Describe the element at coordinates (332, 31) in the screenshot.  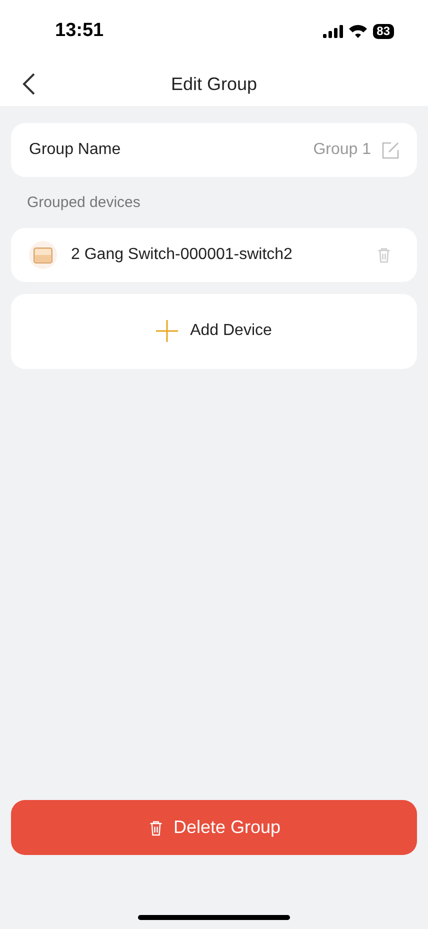
I see `signal-icon` at that location.